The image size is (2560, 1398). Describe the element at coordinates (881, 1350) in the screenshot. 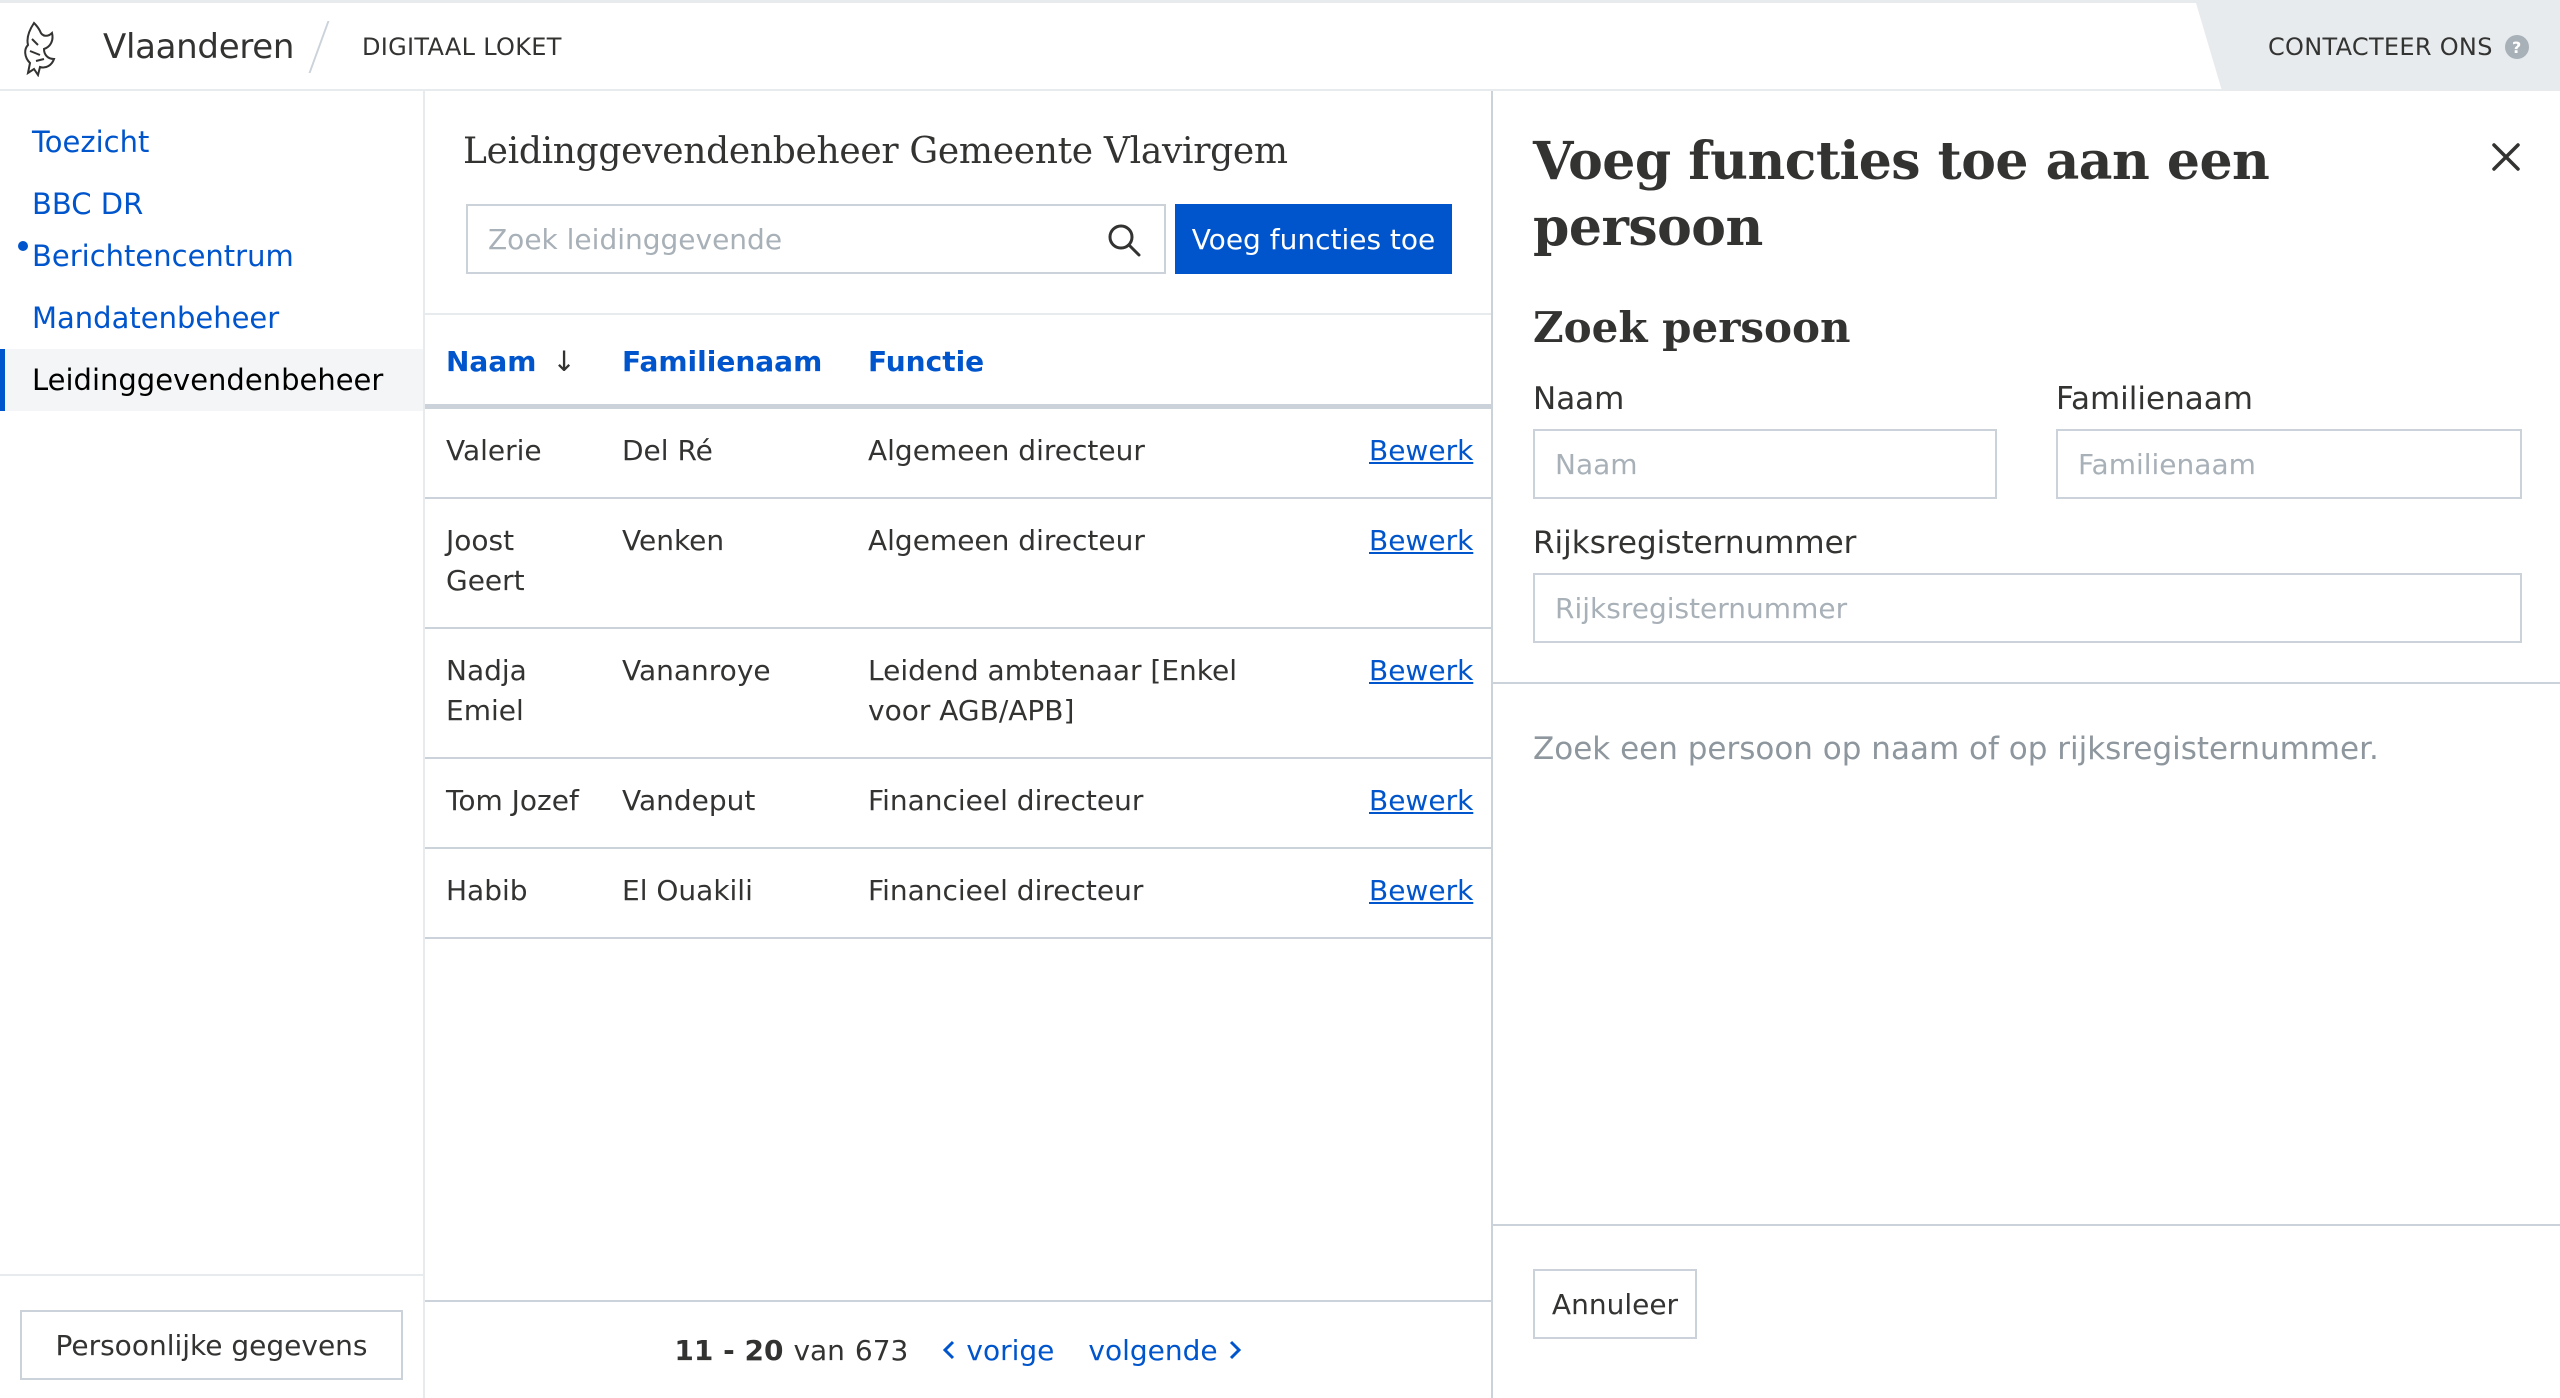

I see `page-total: 673` at that location.